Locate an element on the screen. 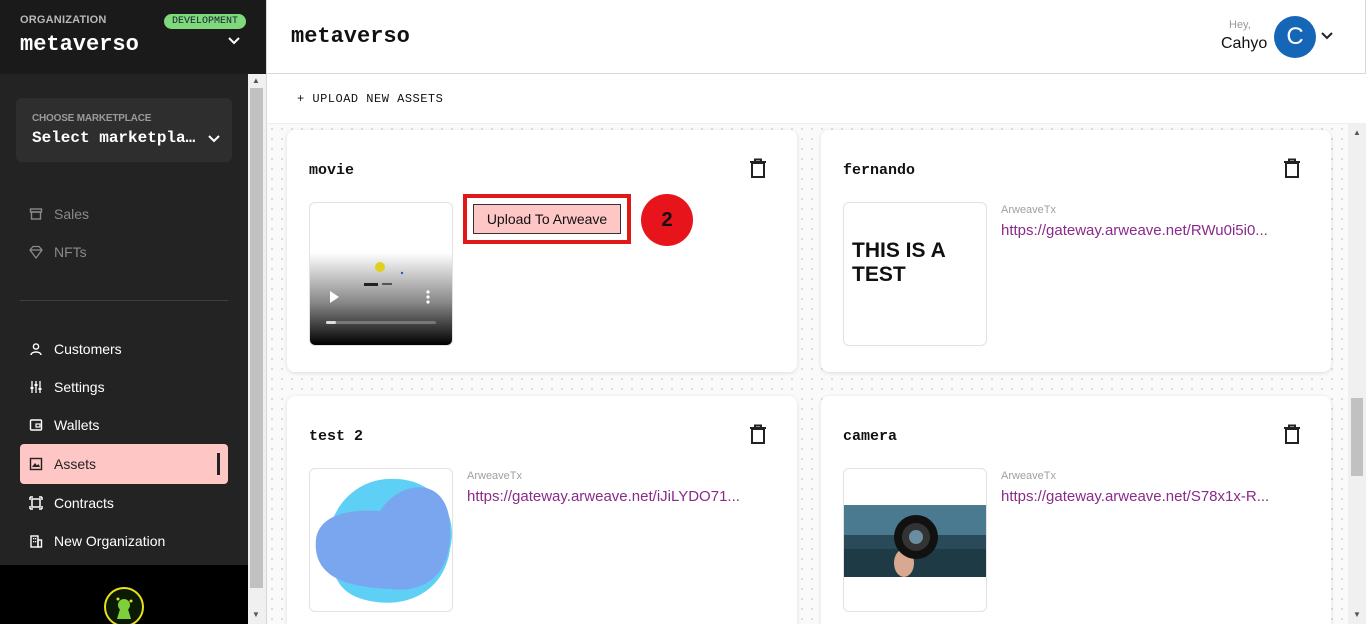  org-name: metaverso is located at coordinates (79, 44).